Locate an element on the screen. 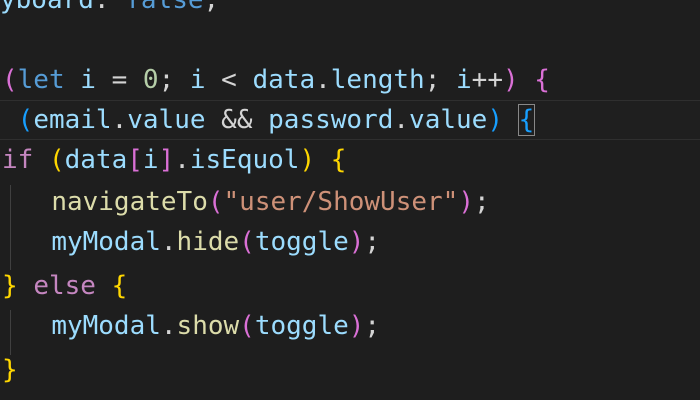  code-line: navigateTo("user/ShowUser"); is located at coordinates (255, 202).